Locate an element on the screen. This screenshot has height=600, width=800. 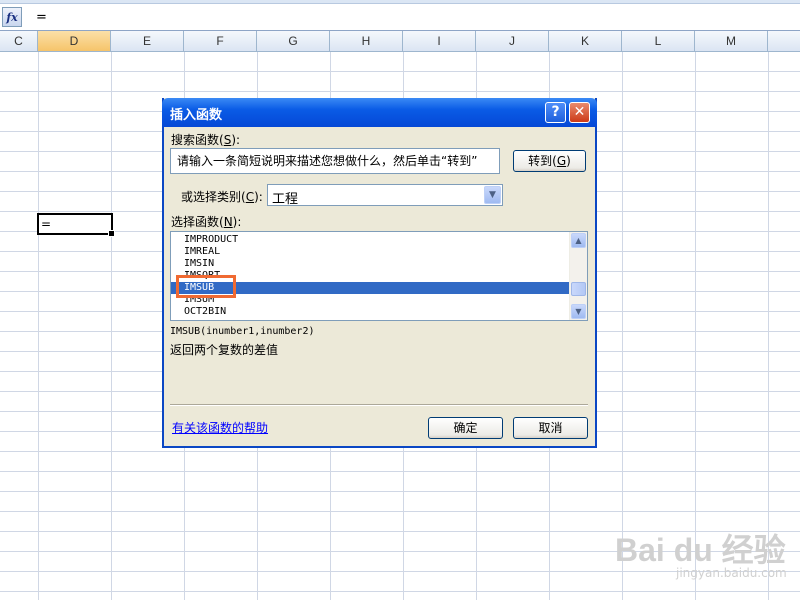
cancel-button: 取消 is located at coordinates (550, 428).